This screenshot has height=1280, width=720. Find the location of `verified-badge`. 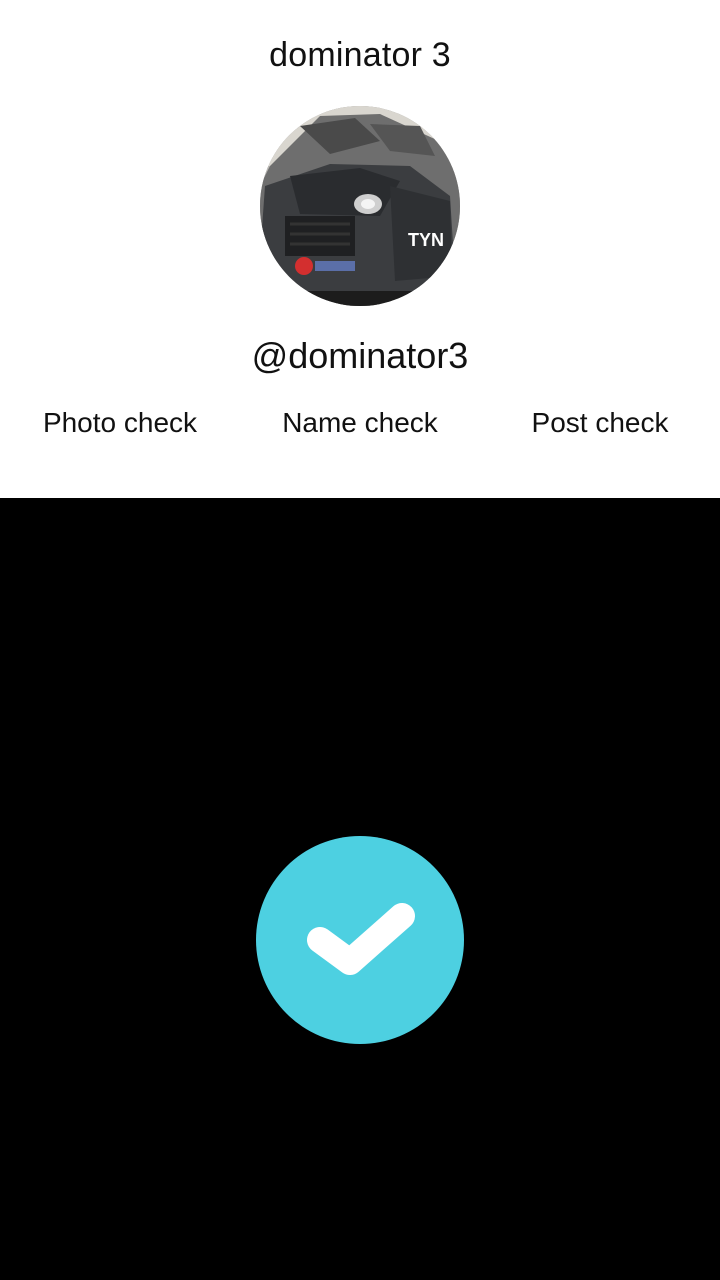

verified-badge is located at coordinates (360, 940).